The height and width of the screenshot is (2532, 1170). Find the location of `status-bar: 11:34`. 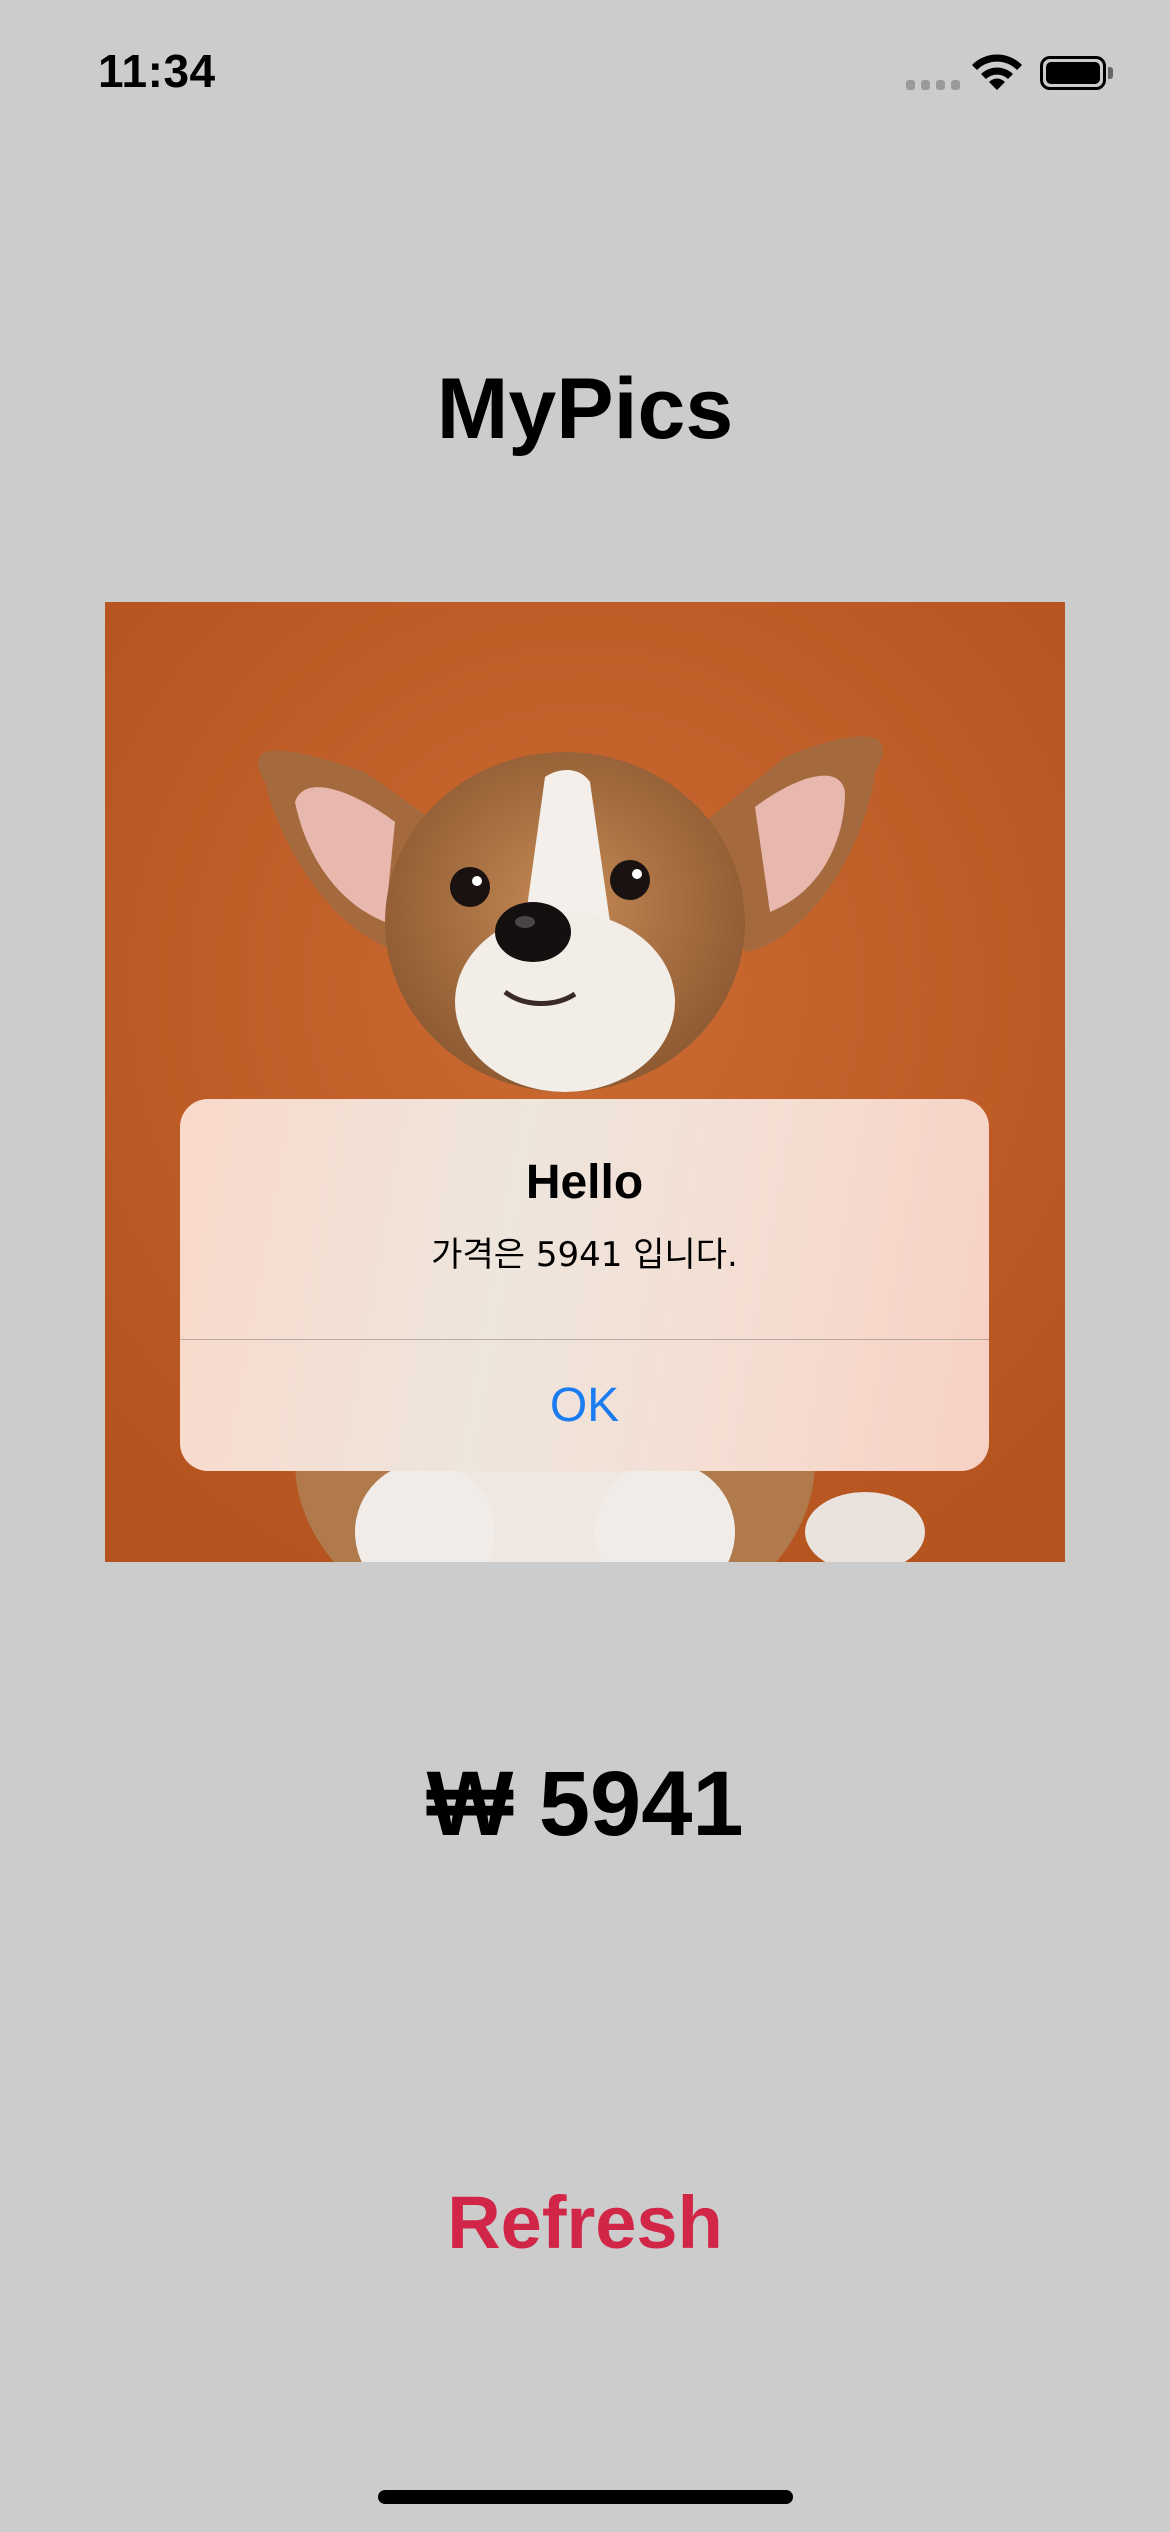

status-bar: 11:34 is located at coordinates (585, 70).